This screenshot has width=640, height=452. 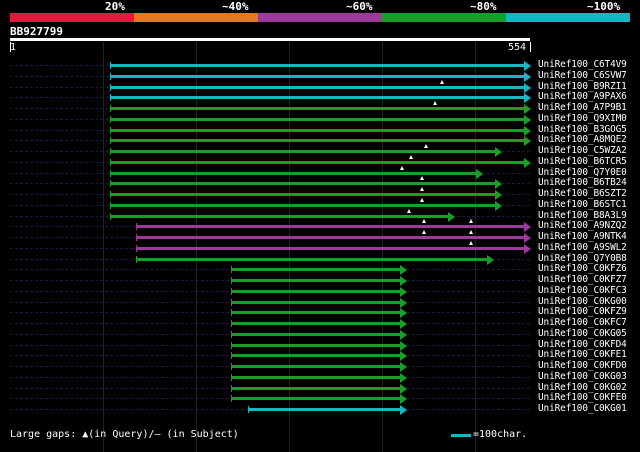 I want to click on scale-legend-text: =100char., so click(x=500, y=434).